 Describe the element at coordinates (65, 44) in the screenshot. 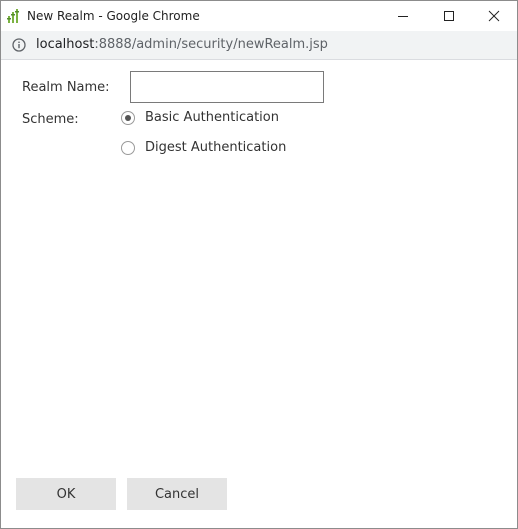

I see `url-host: localhost` at that location.